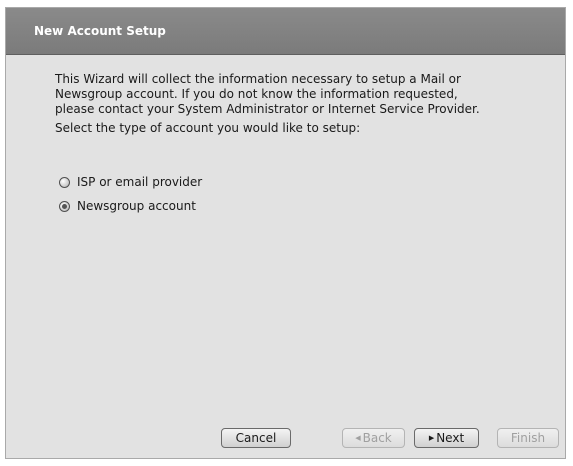 The height and width of the screenshot is (466, 573). I want to click on back-arrow-icon: ◀, so click(358, 438).